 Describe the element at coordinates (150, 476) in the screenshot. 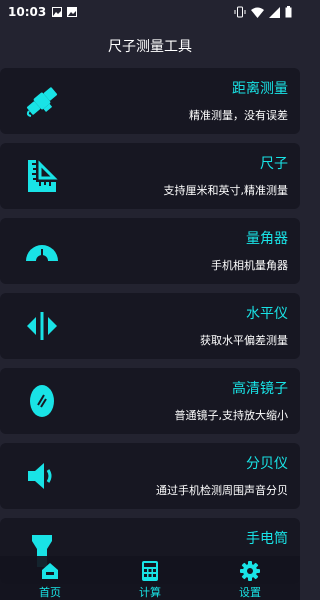

I see `tool-card-decibel: 分贝仪 通过手机检测周围声音分贝` at that location.